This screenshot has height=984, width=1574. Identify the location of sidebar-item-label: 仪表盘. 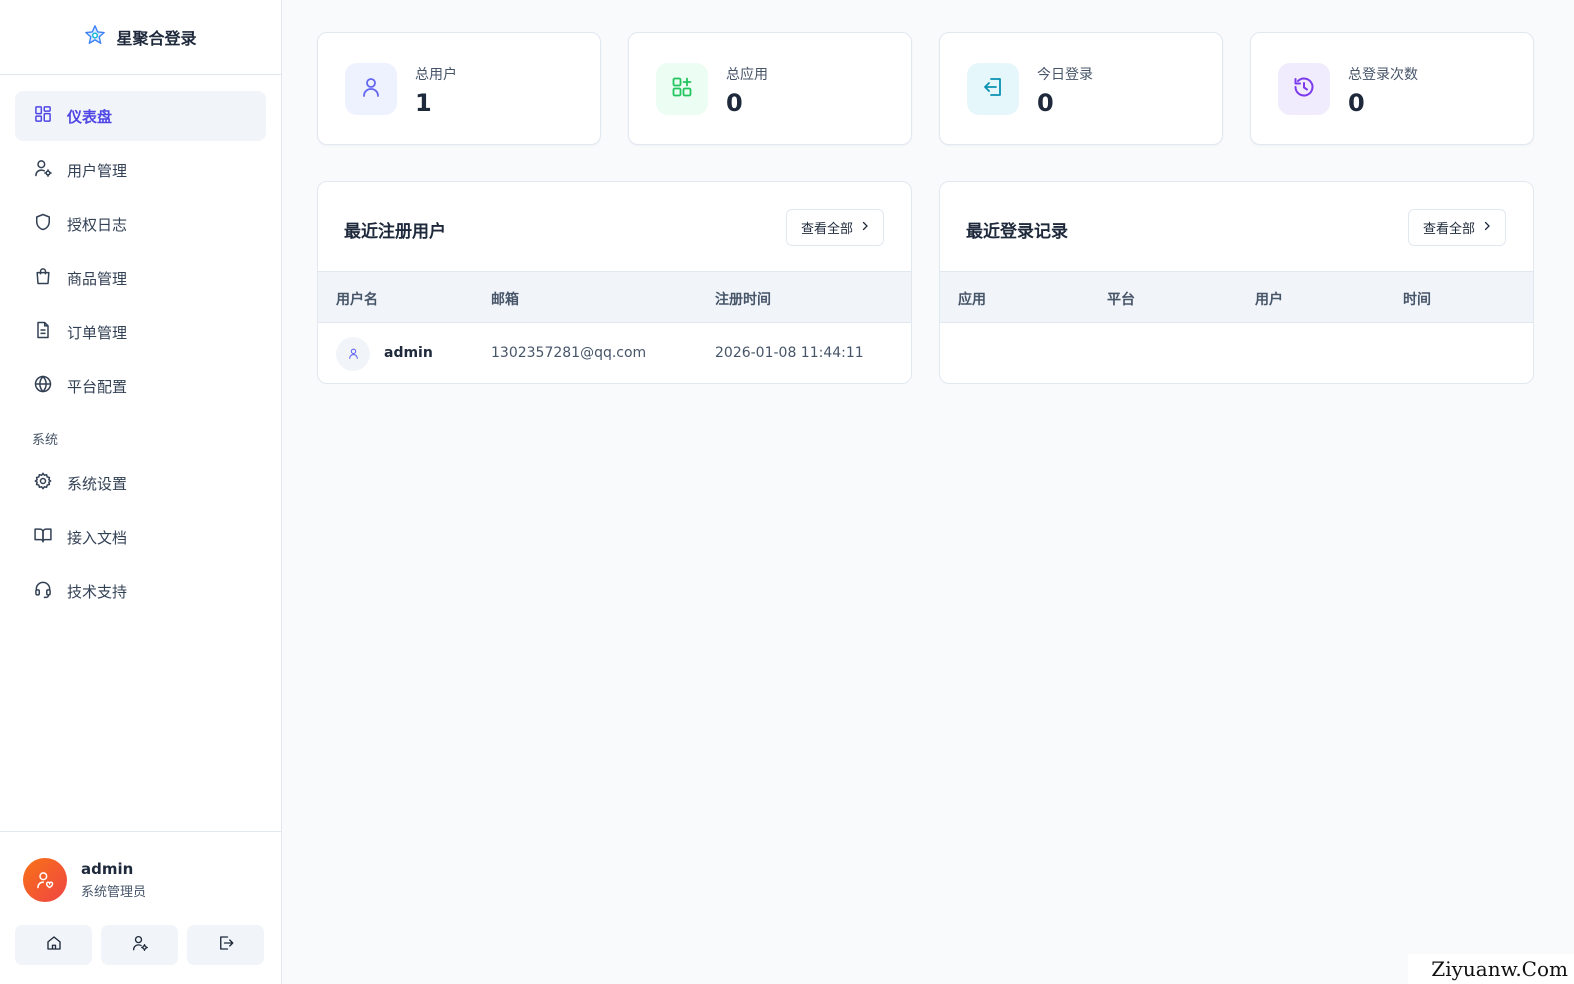
(90, 116).